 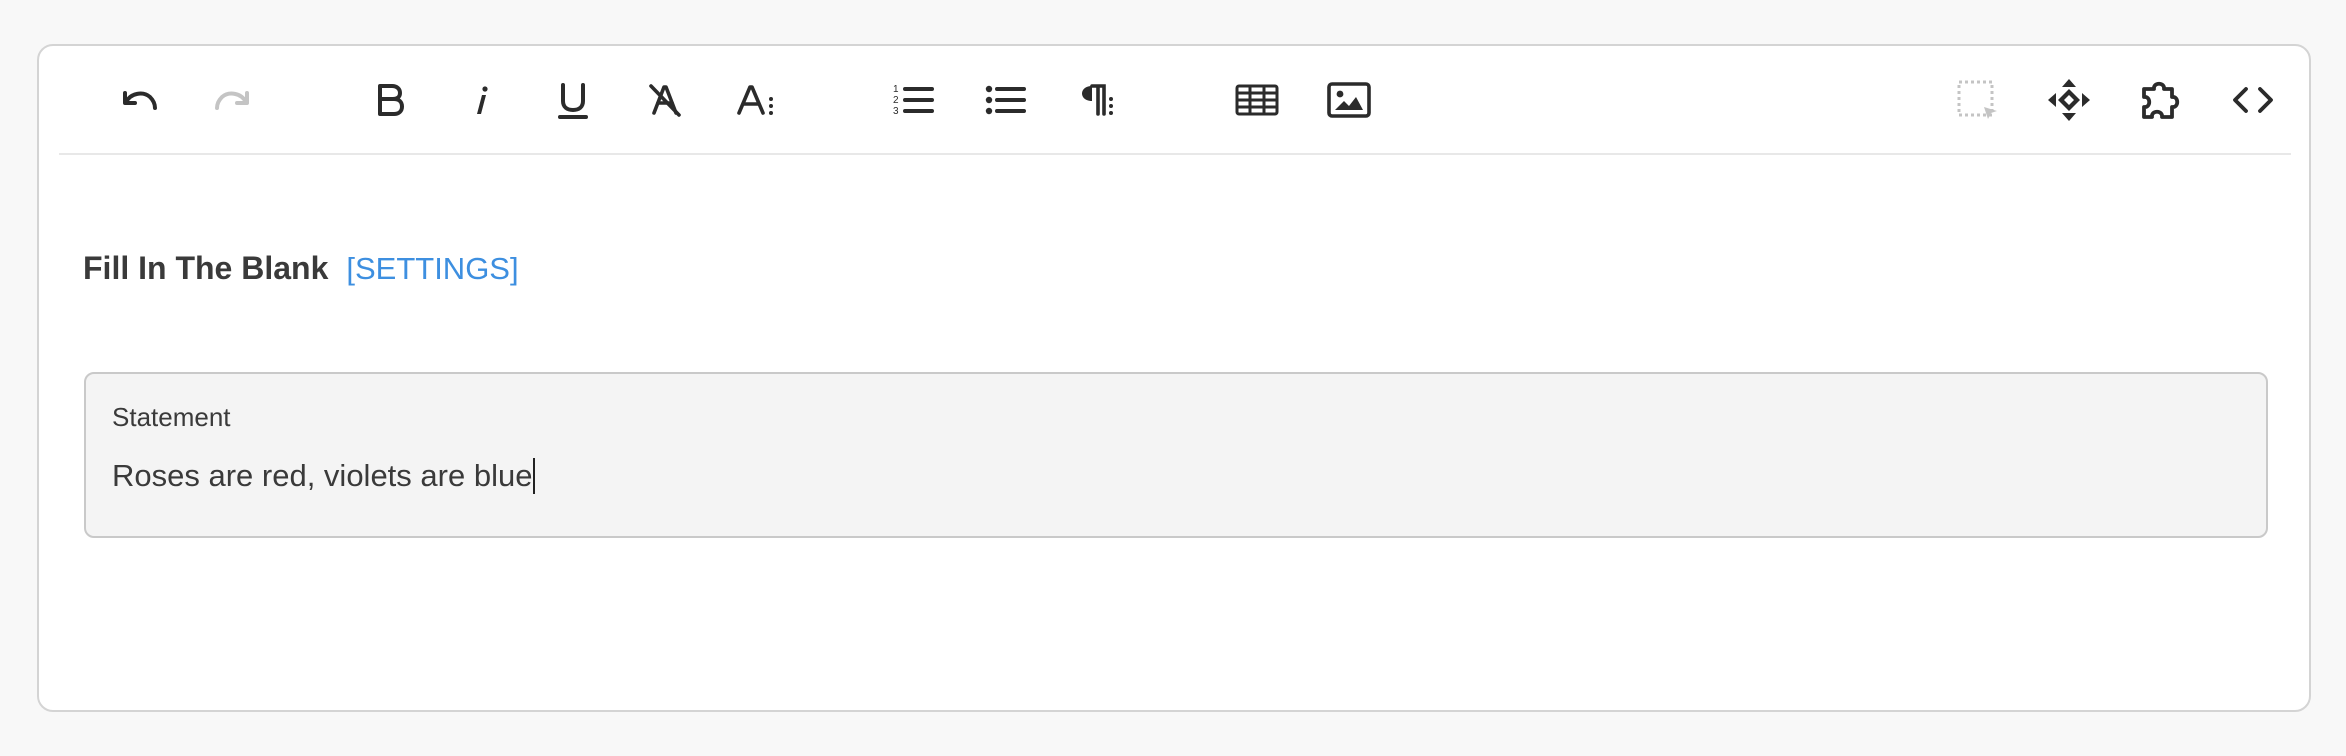 I want to click on underline-button, so click(x=573, y=100).